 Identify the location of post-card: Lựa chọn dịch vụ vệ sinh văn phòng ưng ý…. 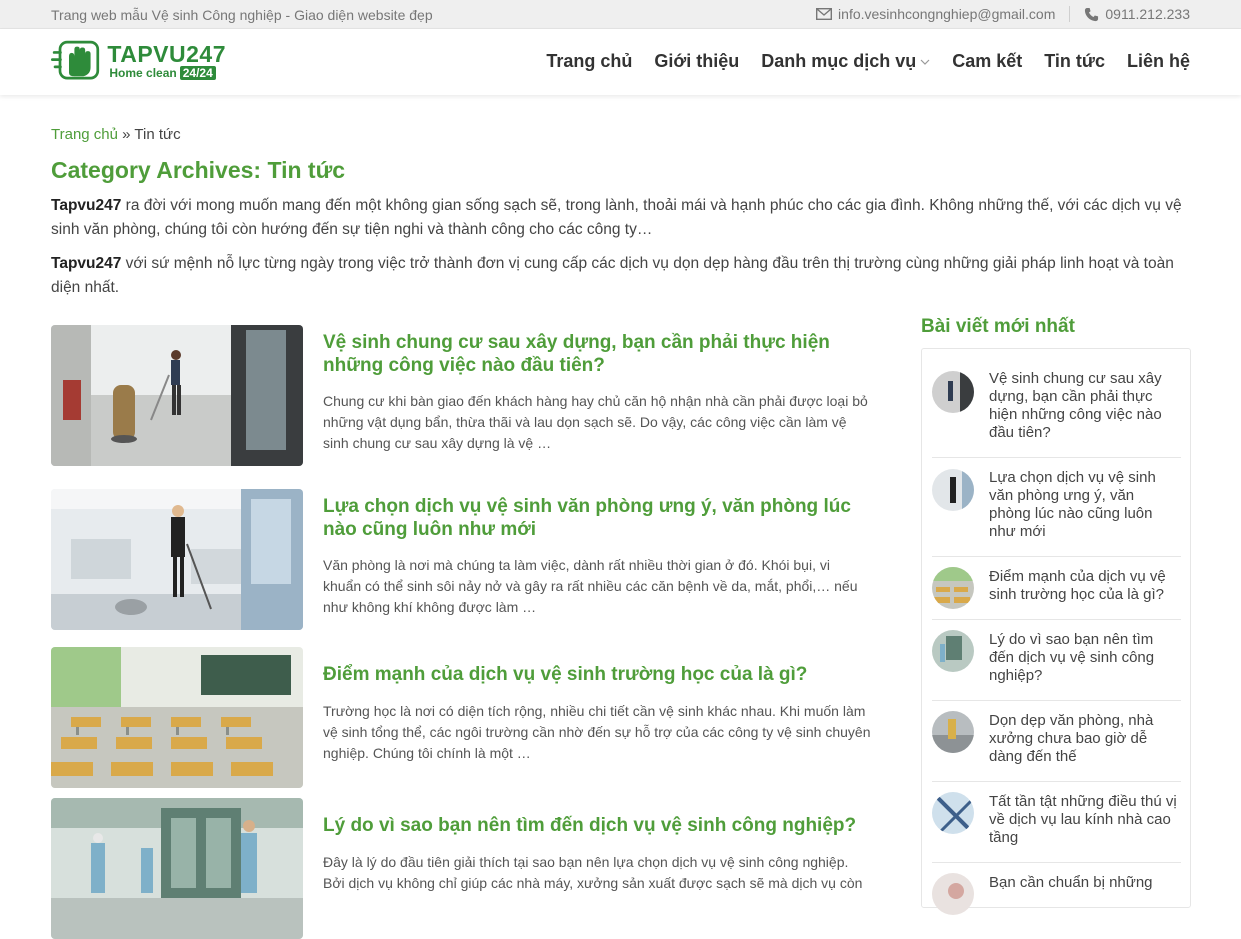
(461, 559).